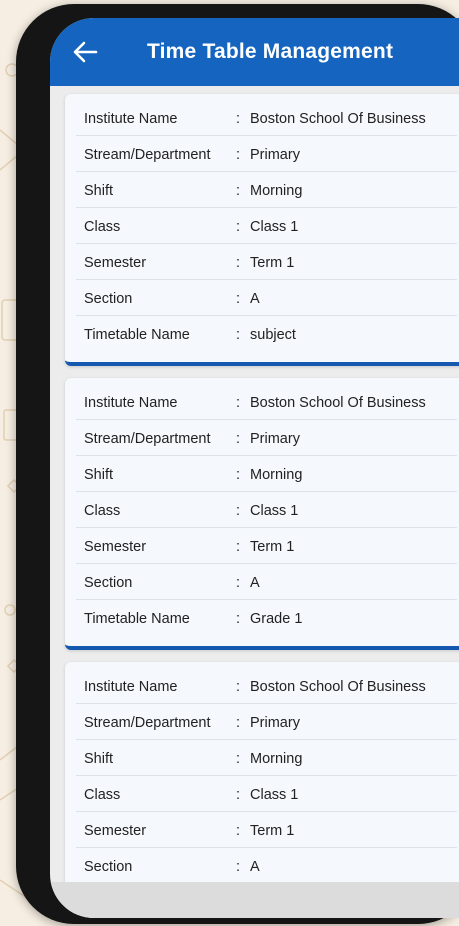 The image size is (459, 926). Describe the element at coordinates (254, 900) in the screenshot. I see `screen-bottom-edge` at that location.